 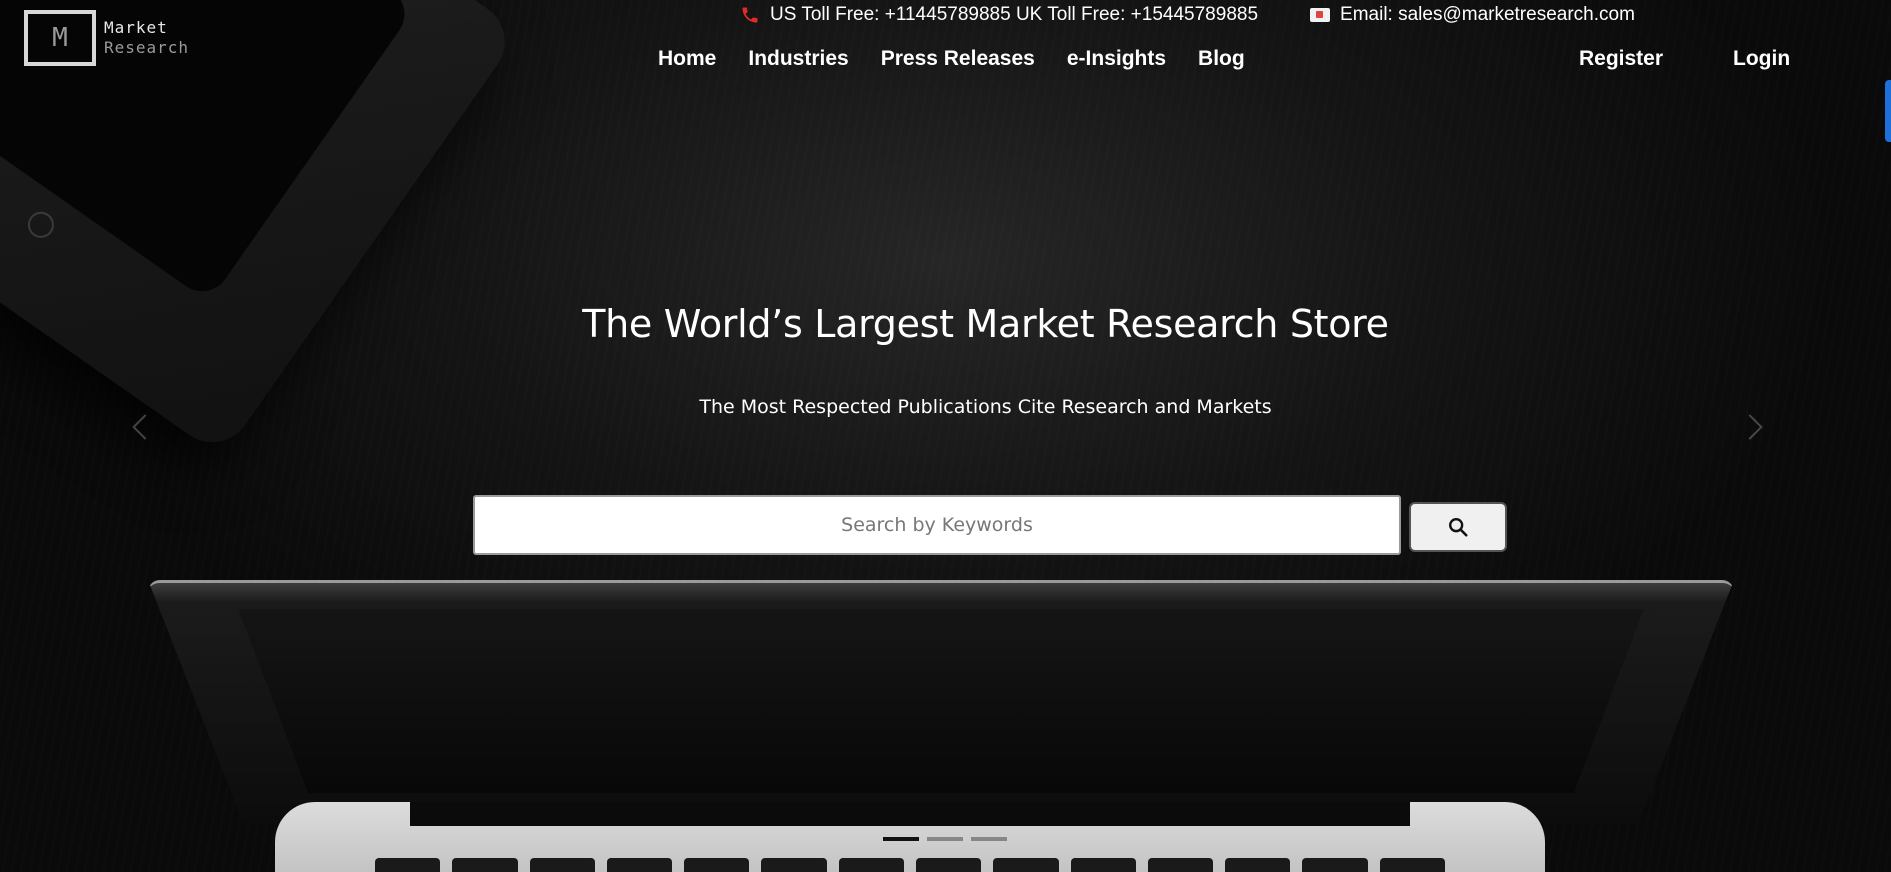 I want to click on site-logo: M Market Research, so click(x=106, y=38).